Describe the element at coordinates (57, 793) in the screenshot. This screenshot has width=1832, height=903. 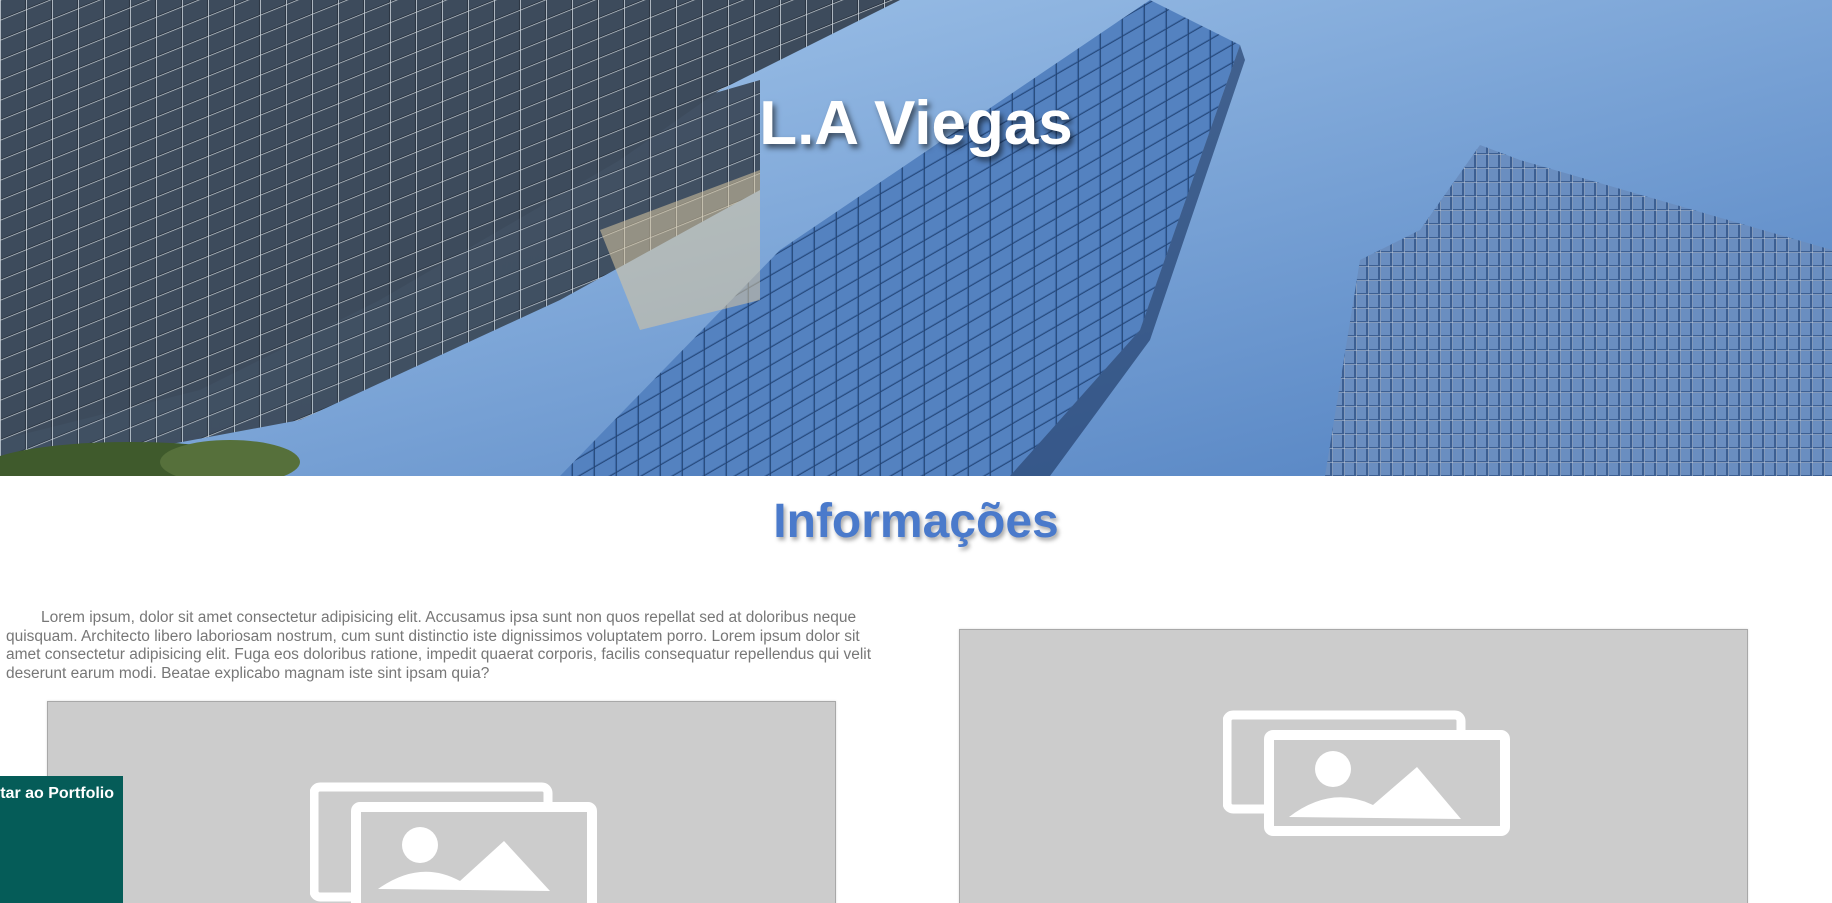
I see `back-to-portfolio-label: Voltar ao Portfolio` at that location.